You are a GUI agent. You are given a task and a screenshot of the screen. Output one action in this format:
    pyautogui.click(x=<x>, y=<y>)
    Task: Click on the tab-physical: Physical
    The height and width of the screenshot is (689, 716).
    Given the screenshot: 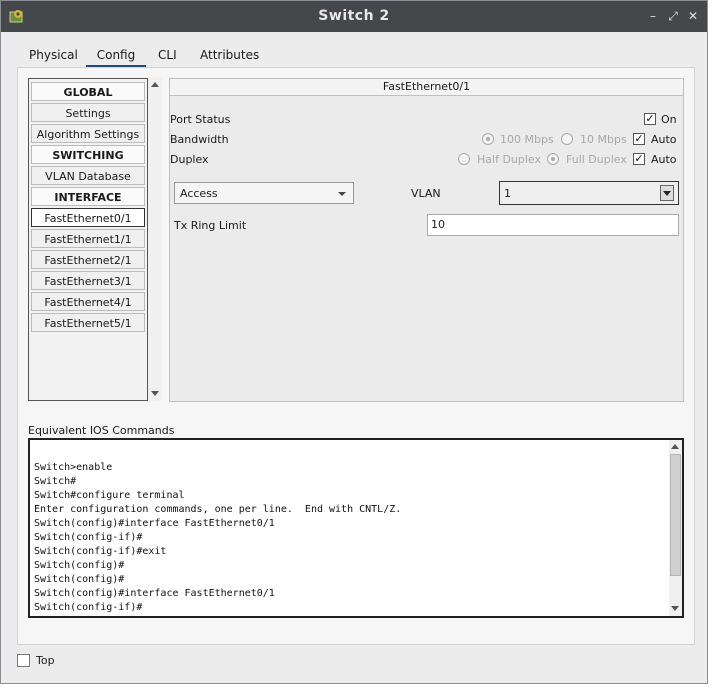 What is the action you would take?
    pyautogui.click(x=53, y=55)
    